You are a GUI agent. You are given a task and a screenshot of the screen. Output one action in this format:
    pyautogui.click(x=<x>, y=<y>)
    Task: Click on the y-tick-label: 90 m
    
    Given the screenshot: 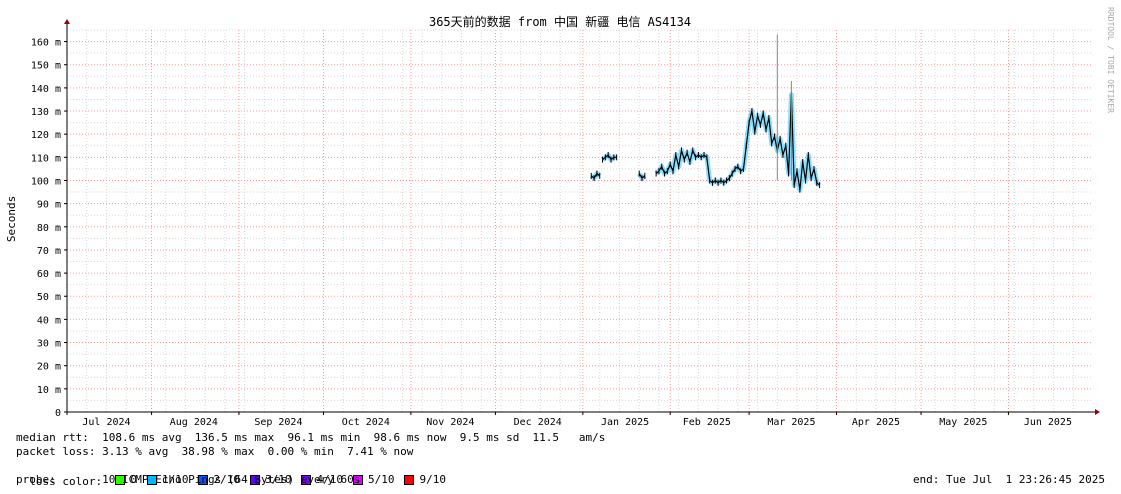 What is the action you would take?
    pyautogui.click(x=49, y=205)
    